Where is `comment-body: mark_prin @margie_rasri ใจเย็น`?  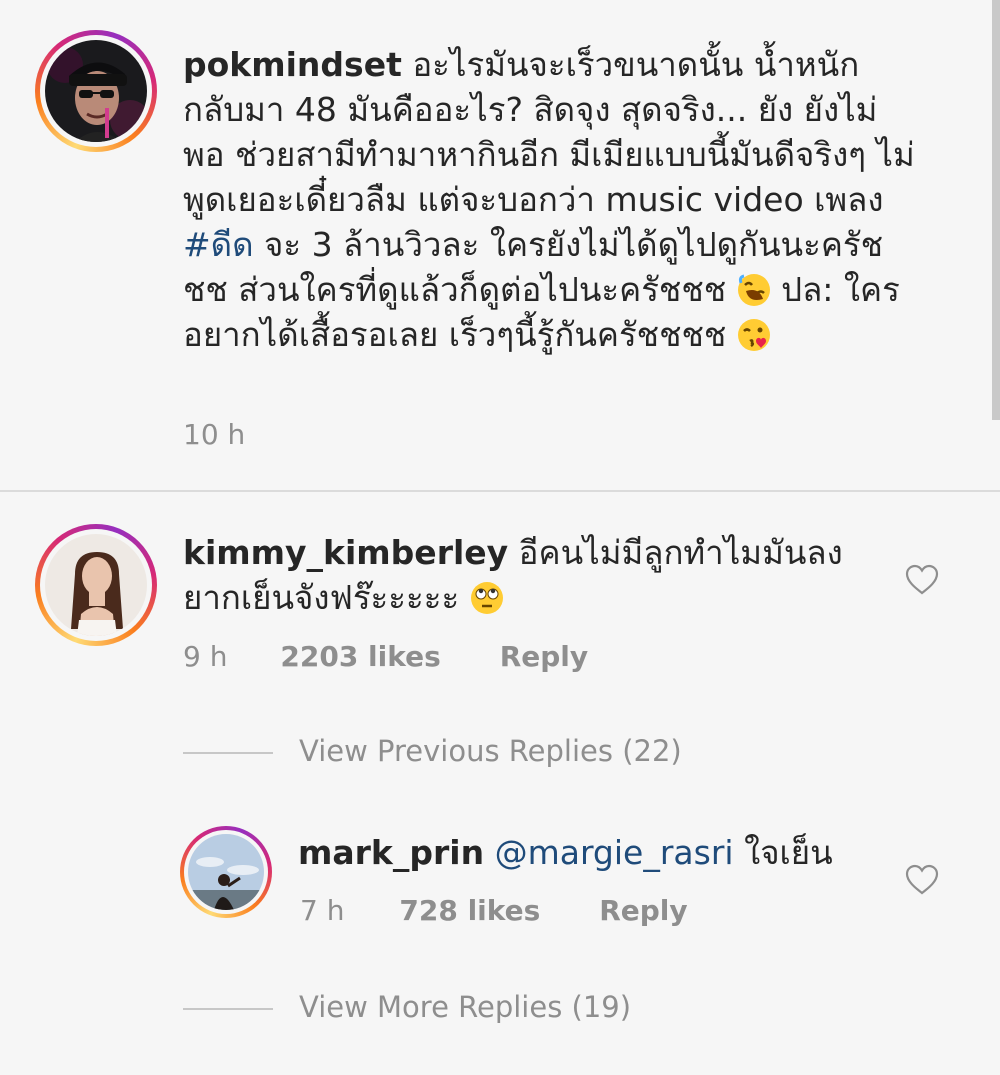 comment-body: mark_prin @margie_rasri ใจเย็น is located at coordinates (593, 852).